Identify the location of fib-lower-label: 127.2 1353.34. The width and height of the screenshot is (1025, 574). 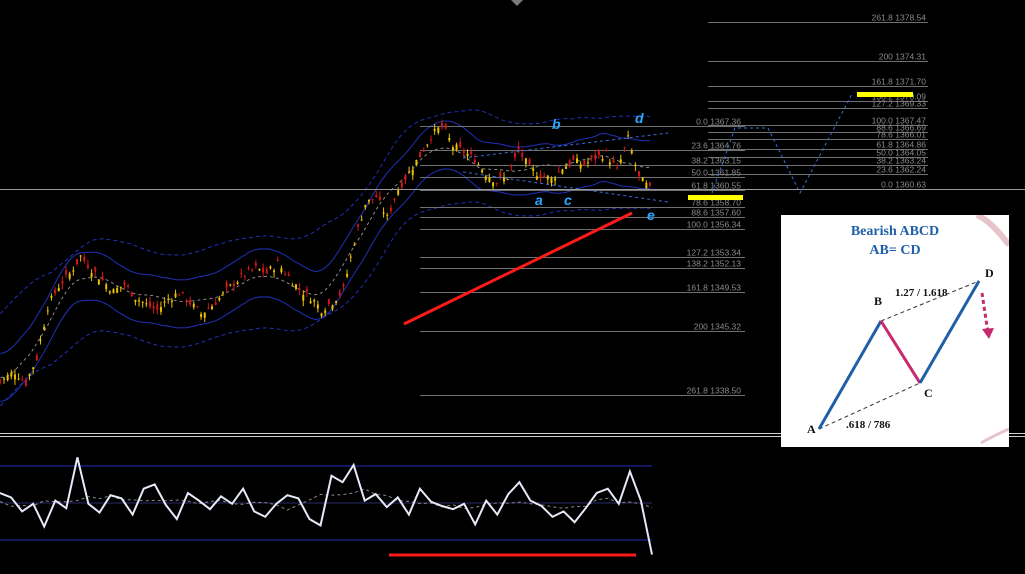
(714, 253).